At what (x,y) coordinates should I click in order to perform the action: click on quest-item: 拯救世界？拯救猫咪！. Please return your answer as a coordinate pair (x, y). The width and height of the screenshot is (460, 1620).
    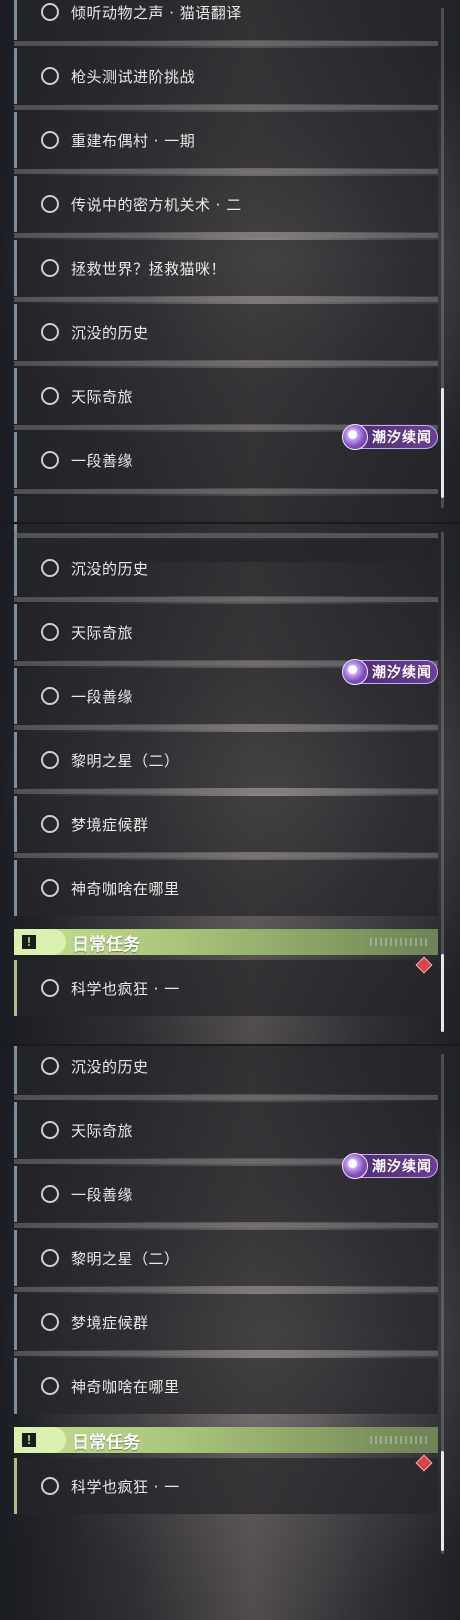
    Looking at the image, I should click on (226, 268).